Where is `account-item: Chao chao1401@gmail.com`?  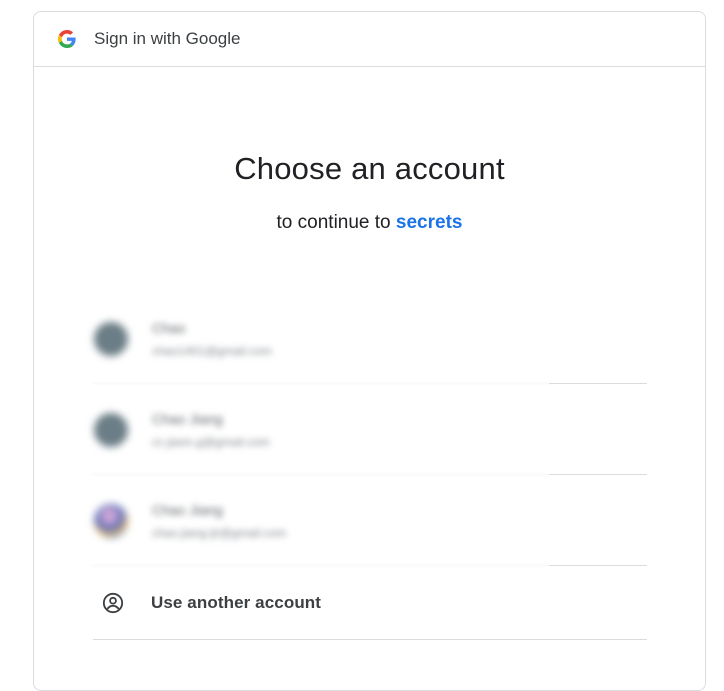 account-item: Chao chao1401@gmail.com is located at coordinates (370, 338).